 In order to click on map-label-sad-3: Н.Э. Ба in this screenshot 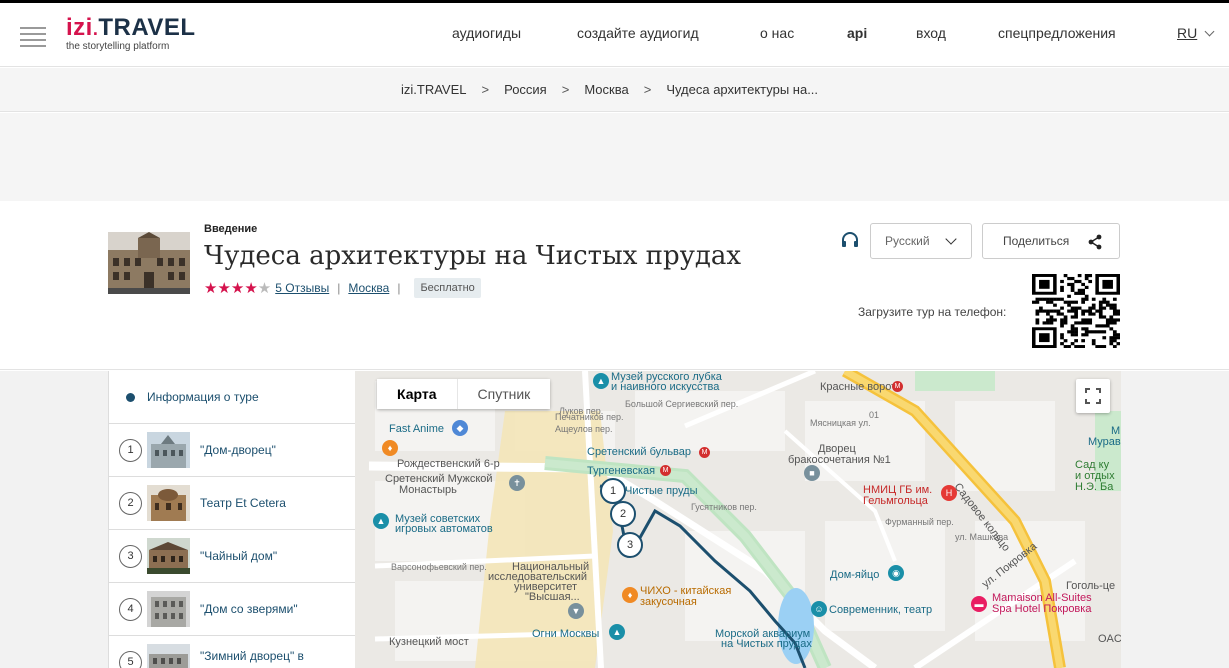, I will do `click(1094, 487)`.